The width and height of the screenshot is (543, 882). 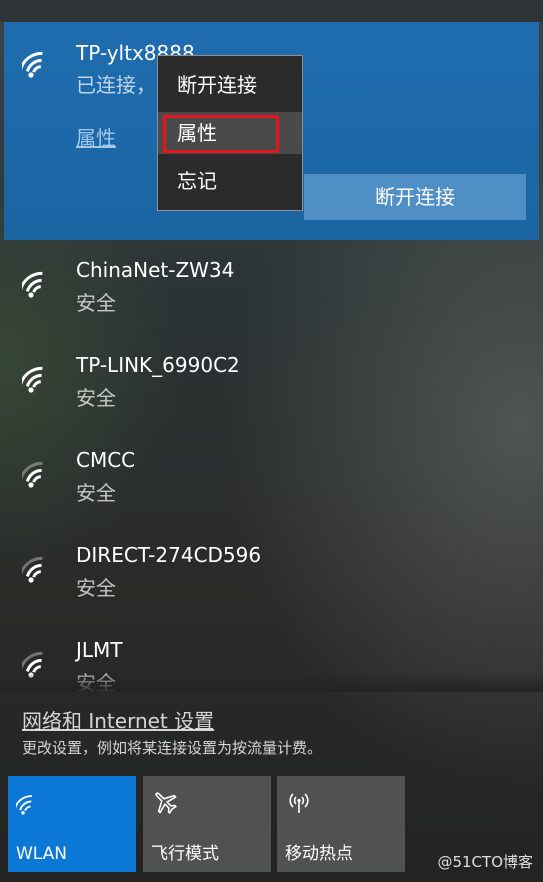 What do you see at coordinates (99, 650) in the screenshot?
I see `network-ssid: JLMT` at bounding box center [99, 650].